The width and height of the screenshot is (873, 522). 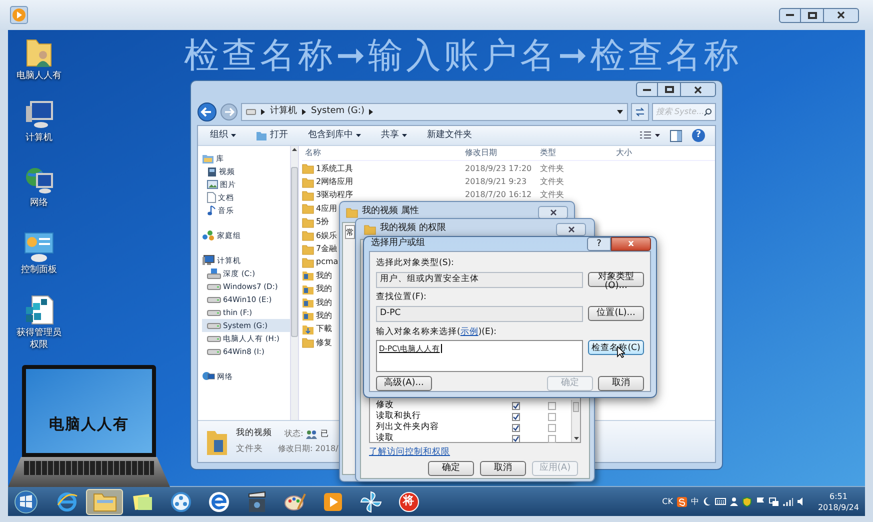 I want to click on play-icon, so click(x=19, y=15).